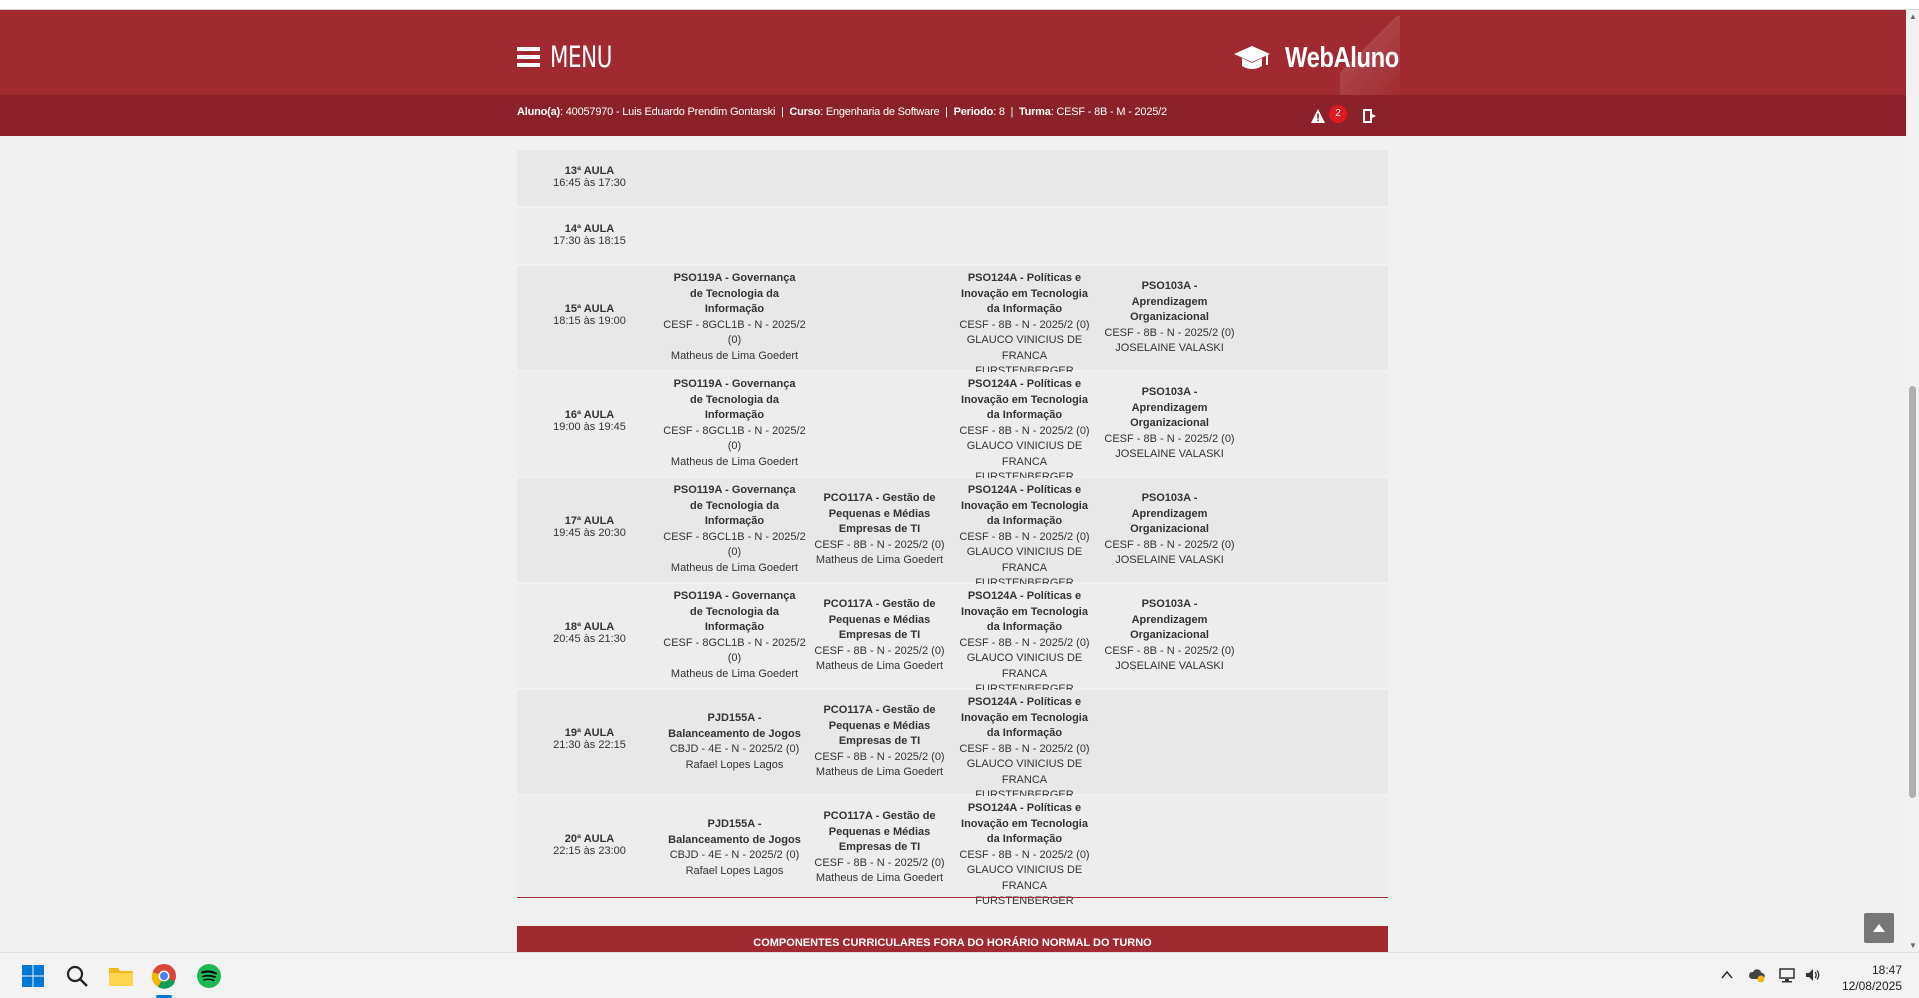  I want to click on menu-button: MENU, so click(571, 57).